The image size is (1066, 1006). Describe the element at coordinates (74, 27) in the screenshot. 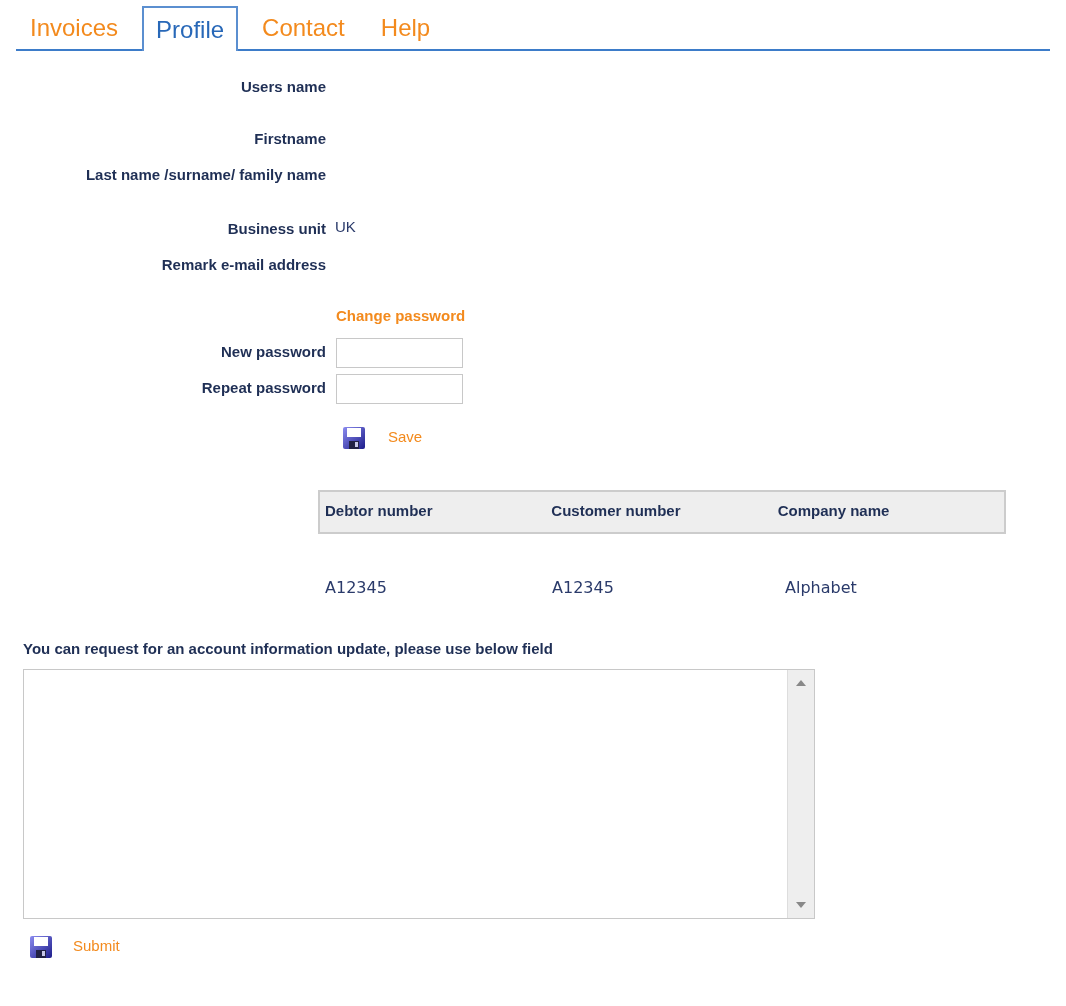

I see `tab: Invoices` at that location.